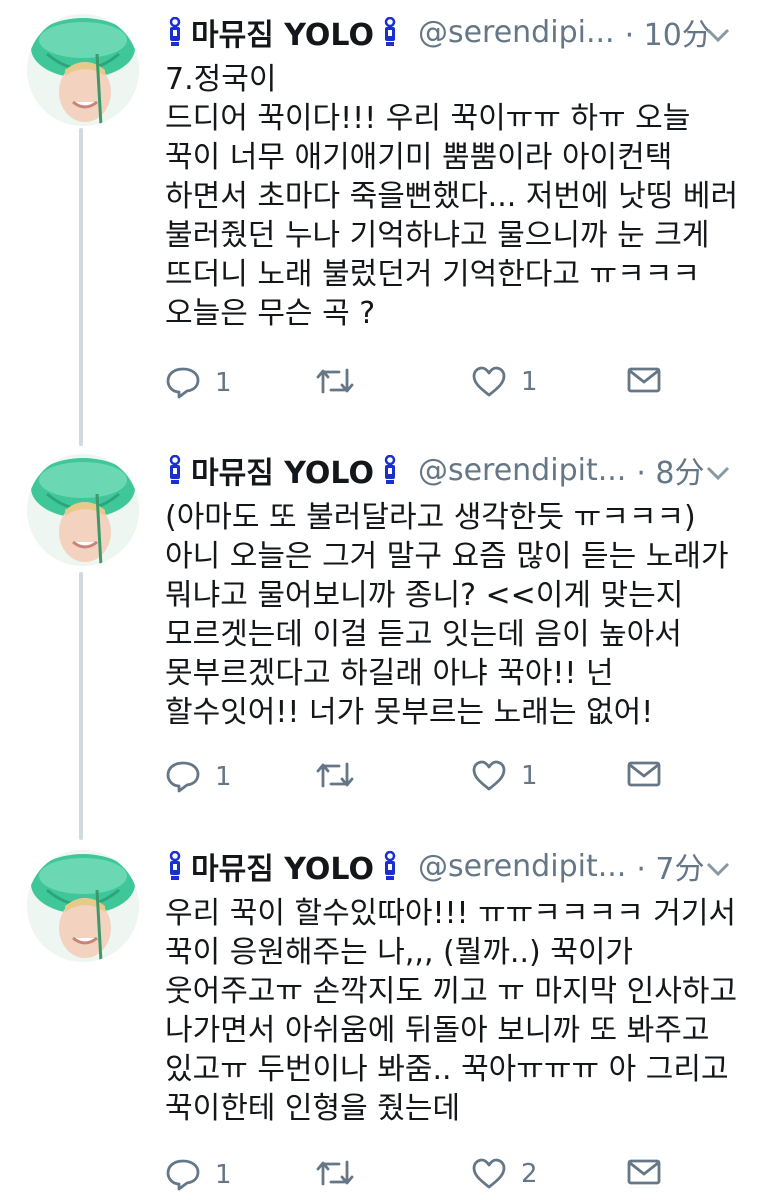  What do you see at coordinates (424, 595) in the screenshot?
I see `tweet-line: 뭐냐고 물어보니까 종니? <<이게 맞는지` at bounding box center [424, 595].